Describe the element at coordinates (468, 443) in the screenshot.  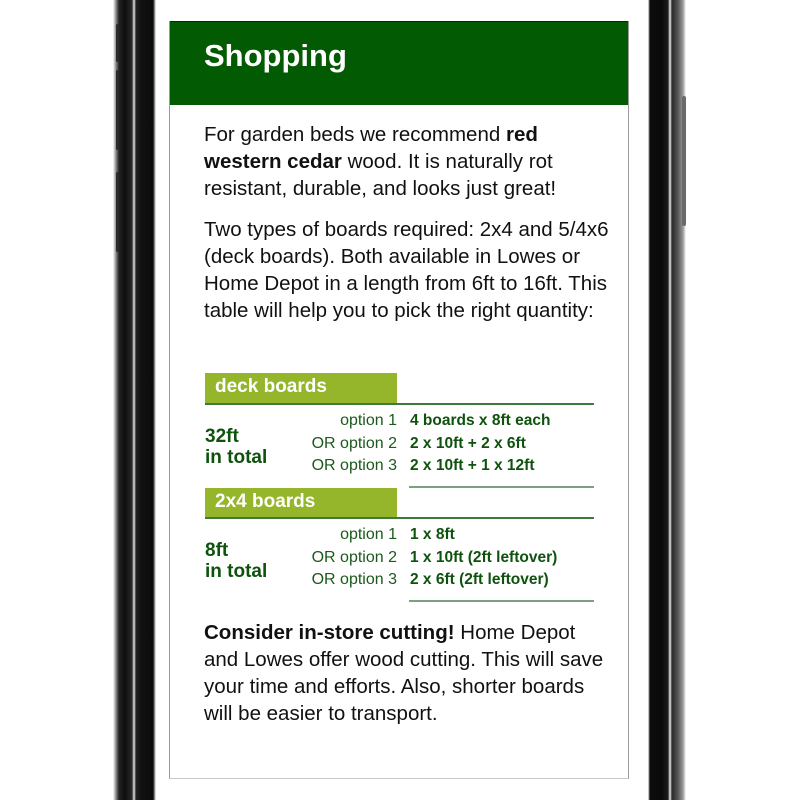
I see `option-value: 2 x 10ft + 2 x 6ft` at that location.